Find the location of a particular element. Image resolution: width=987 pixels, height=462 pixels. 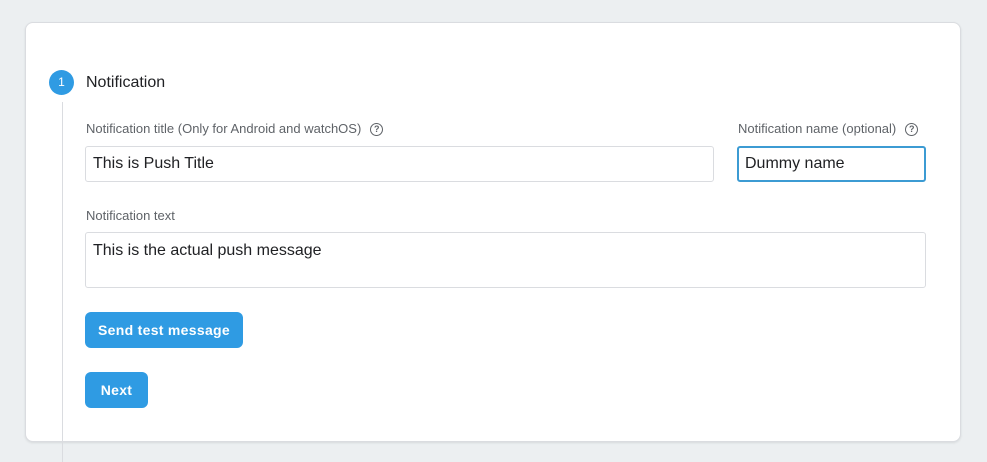

notification-name-input is located at coordinates (831, 164).